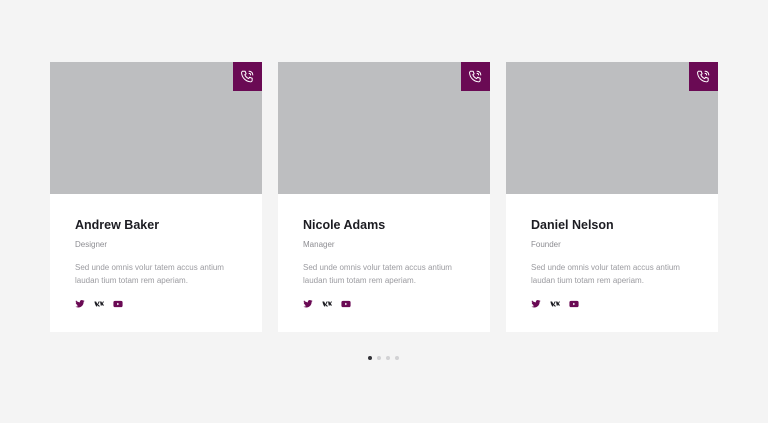 The image size is (768, 423). I want to click on member-role: Manager, so click(384, 245).